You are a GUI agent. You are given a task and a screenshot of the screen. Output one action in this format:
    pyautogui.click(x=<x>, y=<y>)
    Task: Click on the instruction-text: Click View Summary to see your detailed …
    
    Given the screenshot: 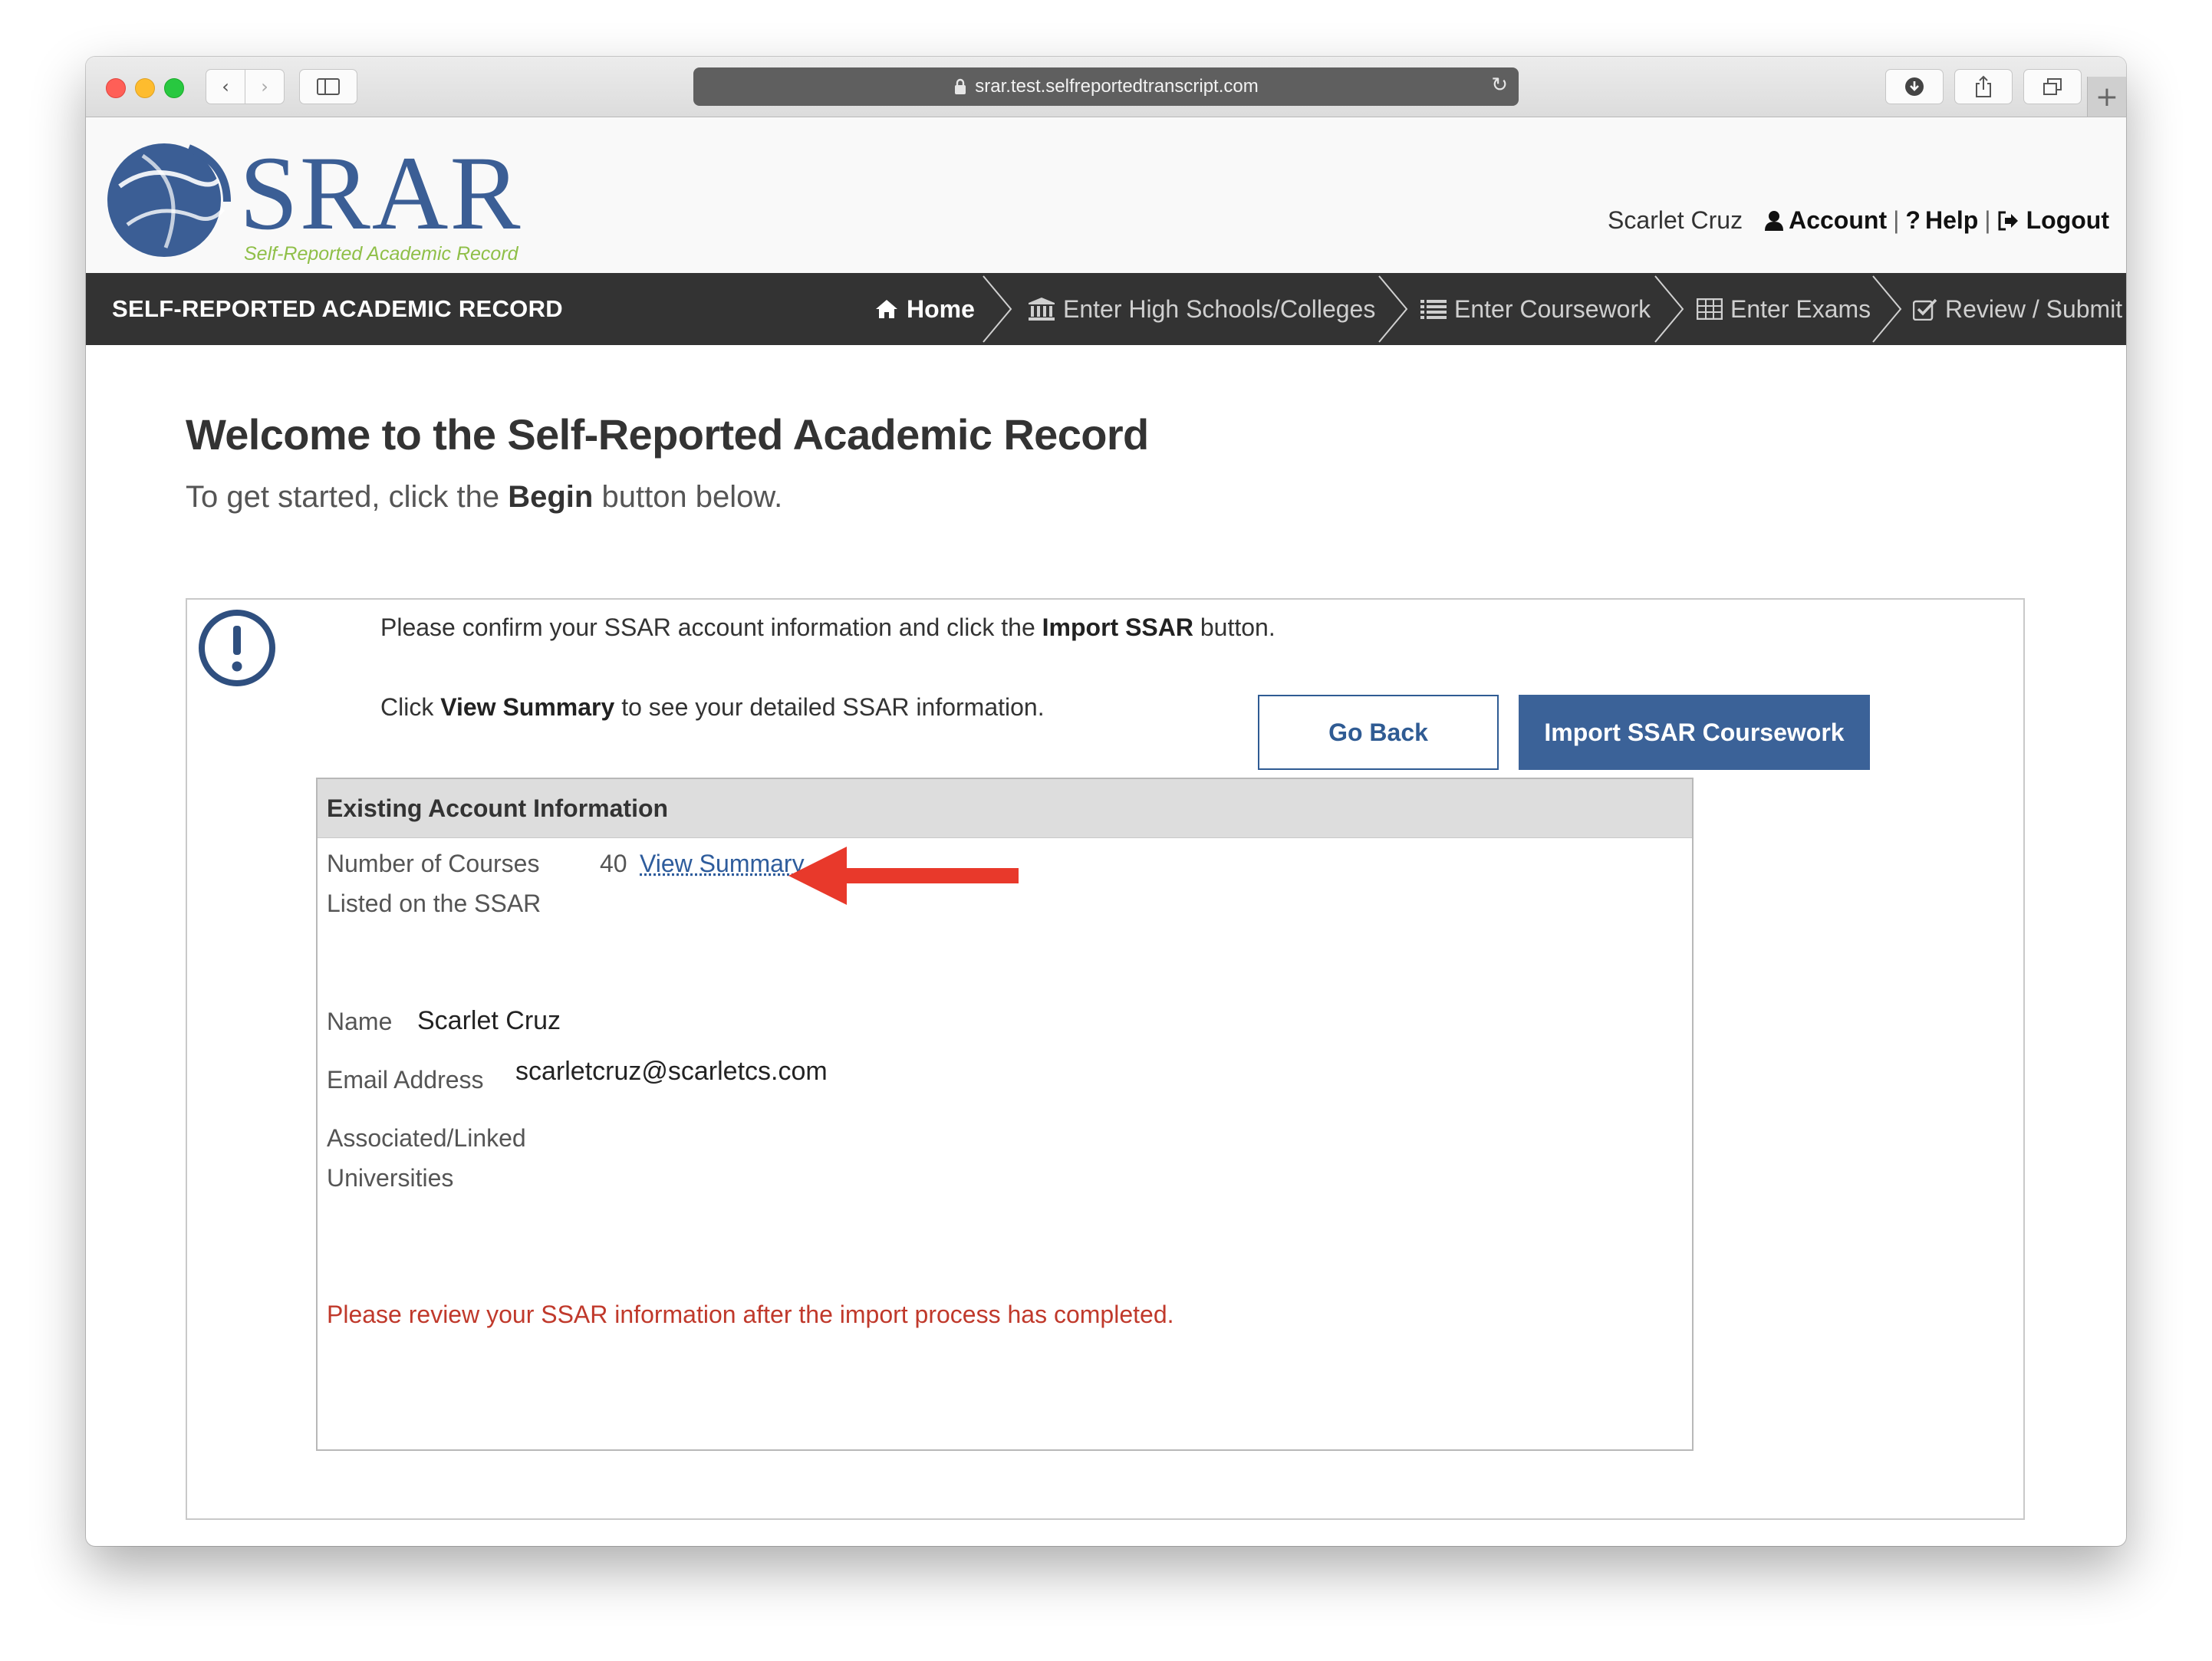 What is the action you would take?
    pyautogui.click(x=712, y=707)
    